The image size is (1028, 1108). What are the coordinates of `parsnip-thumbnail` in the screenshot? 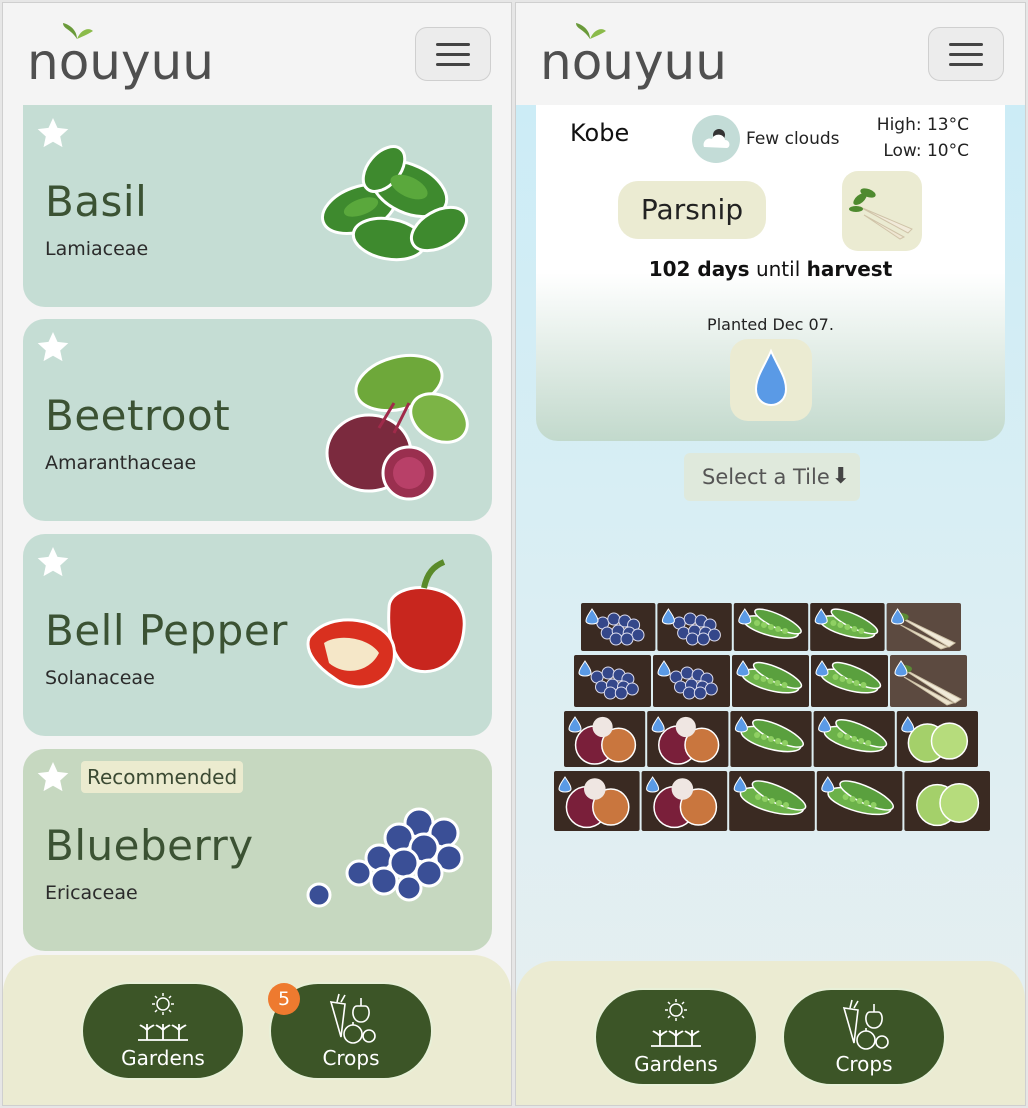 It's located at (882, 211).